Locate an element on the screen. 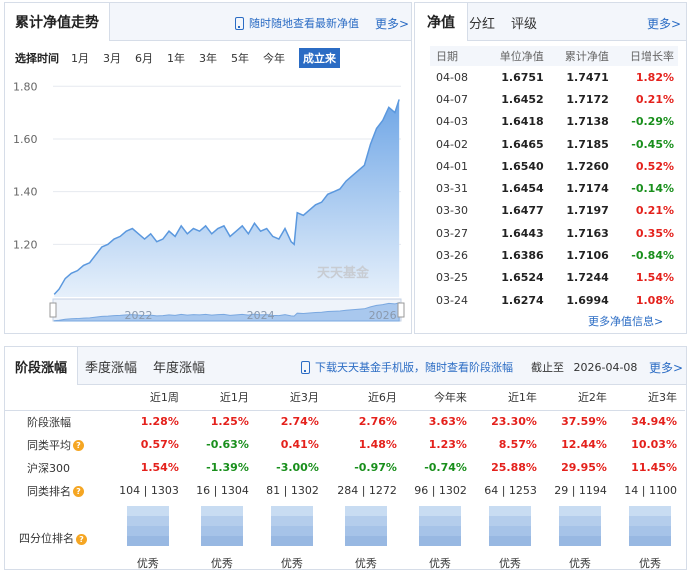 This screenshot has height=574, width=690. x-tick-label: 2024 is located at coordinates (261, 315).